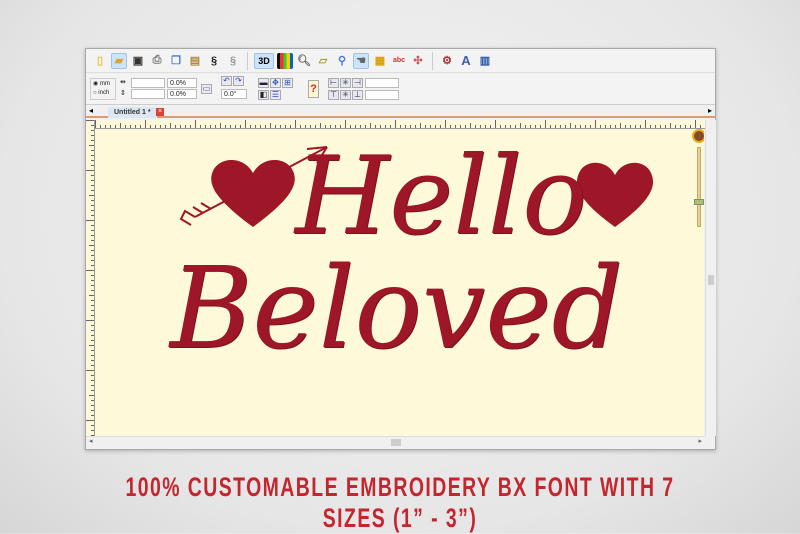  I want to click on unit-inch-radio: ○ inch, so click(101, 93).